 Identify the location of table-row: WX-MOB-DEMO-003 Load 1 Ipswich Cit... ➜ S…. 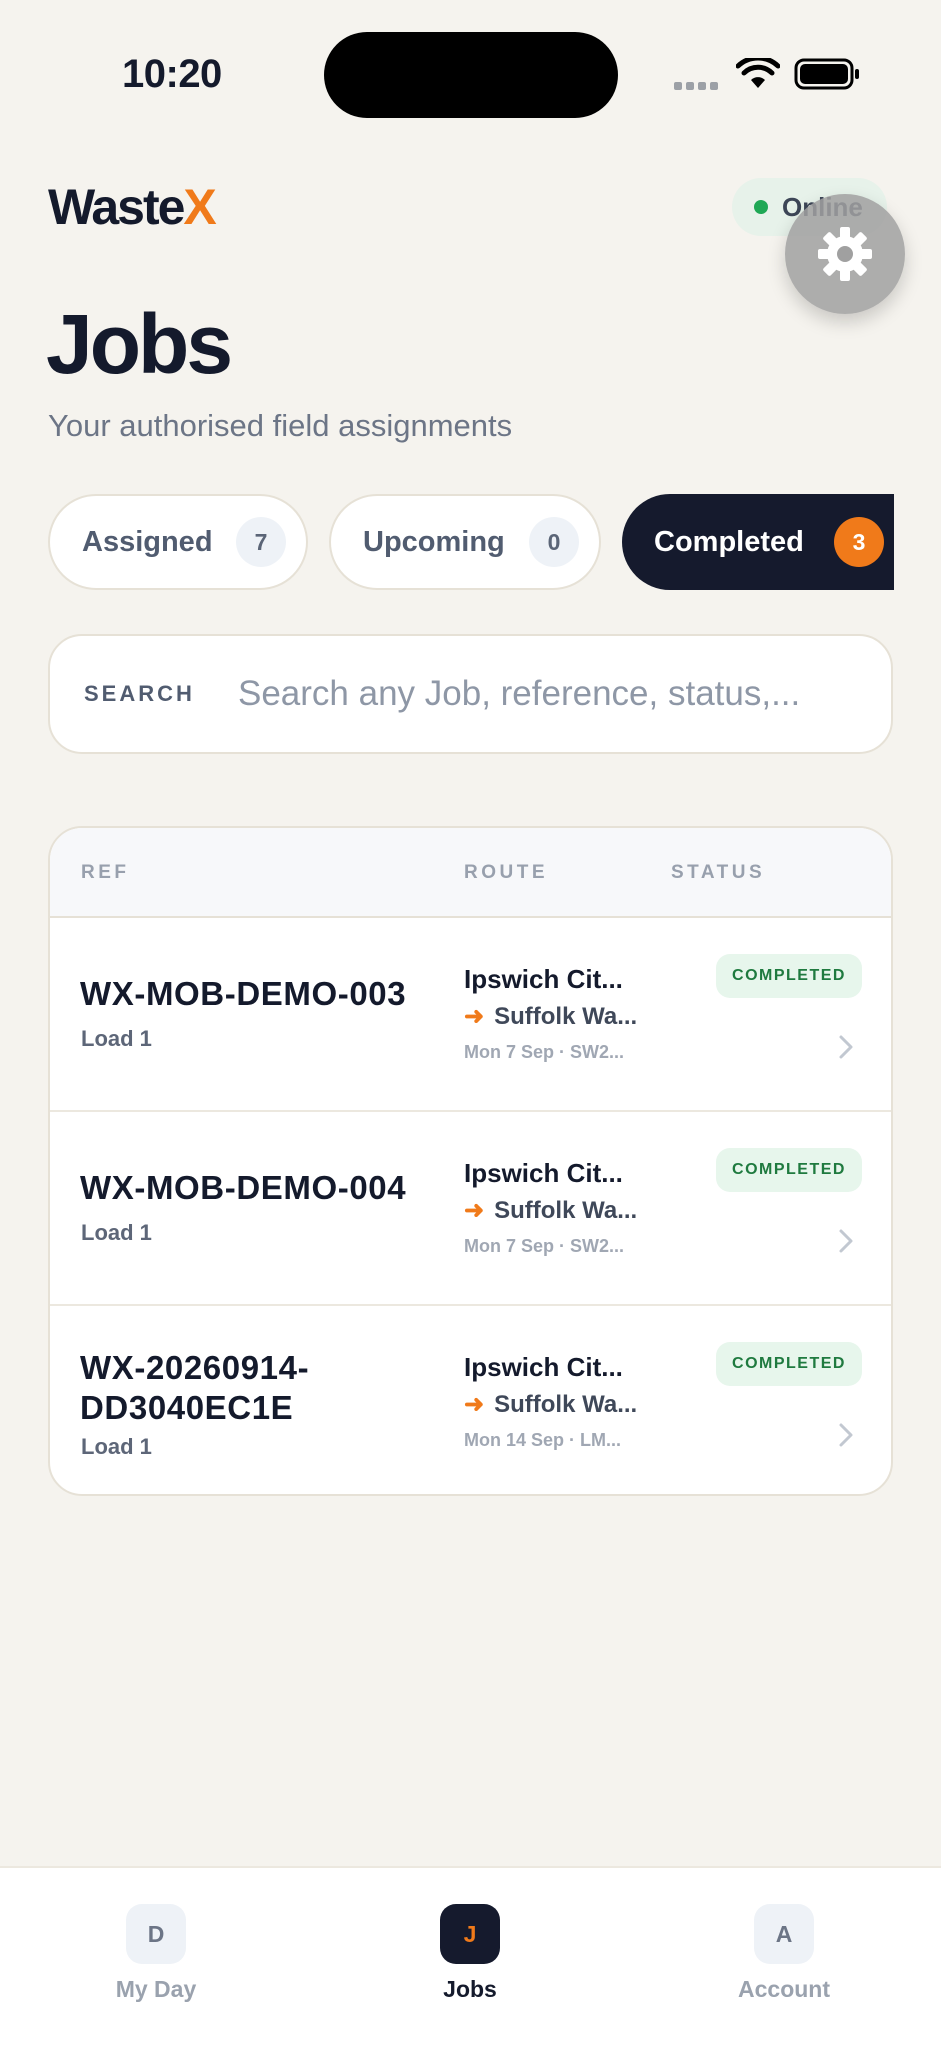
(470, 1015).